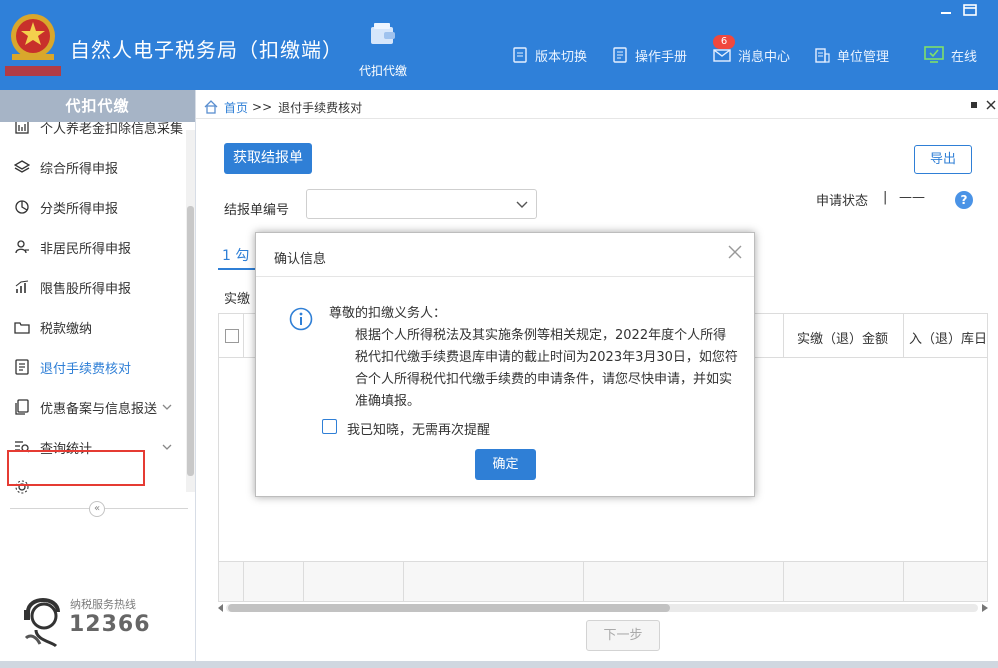  What do you see at coordinates (268, 158) in the screenshot?
I see `fetch-settlement-button: 获取结报单` at bounding box center [268, 158].